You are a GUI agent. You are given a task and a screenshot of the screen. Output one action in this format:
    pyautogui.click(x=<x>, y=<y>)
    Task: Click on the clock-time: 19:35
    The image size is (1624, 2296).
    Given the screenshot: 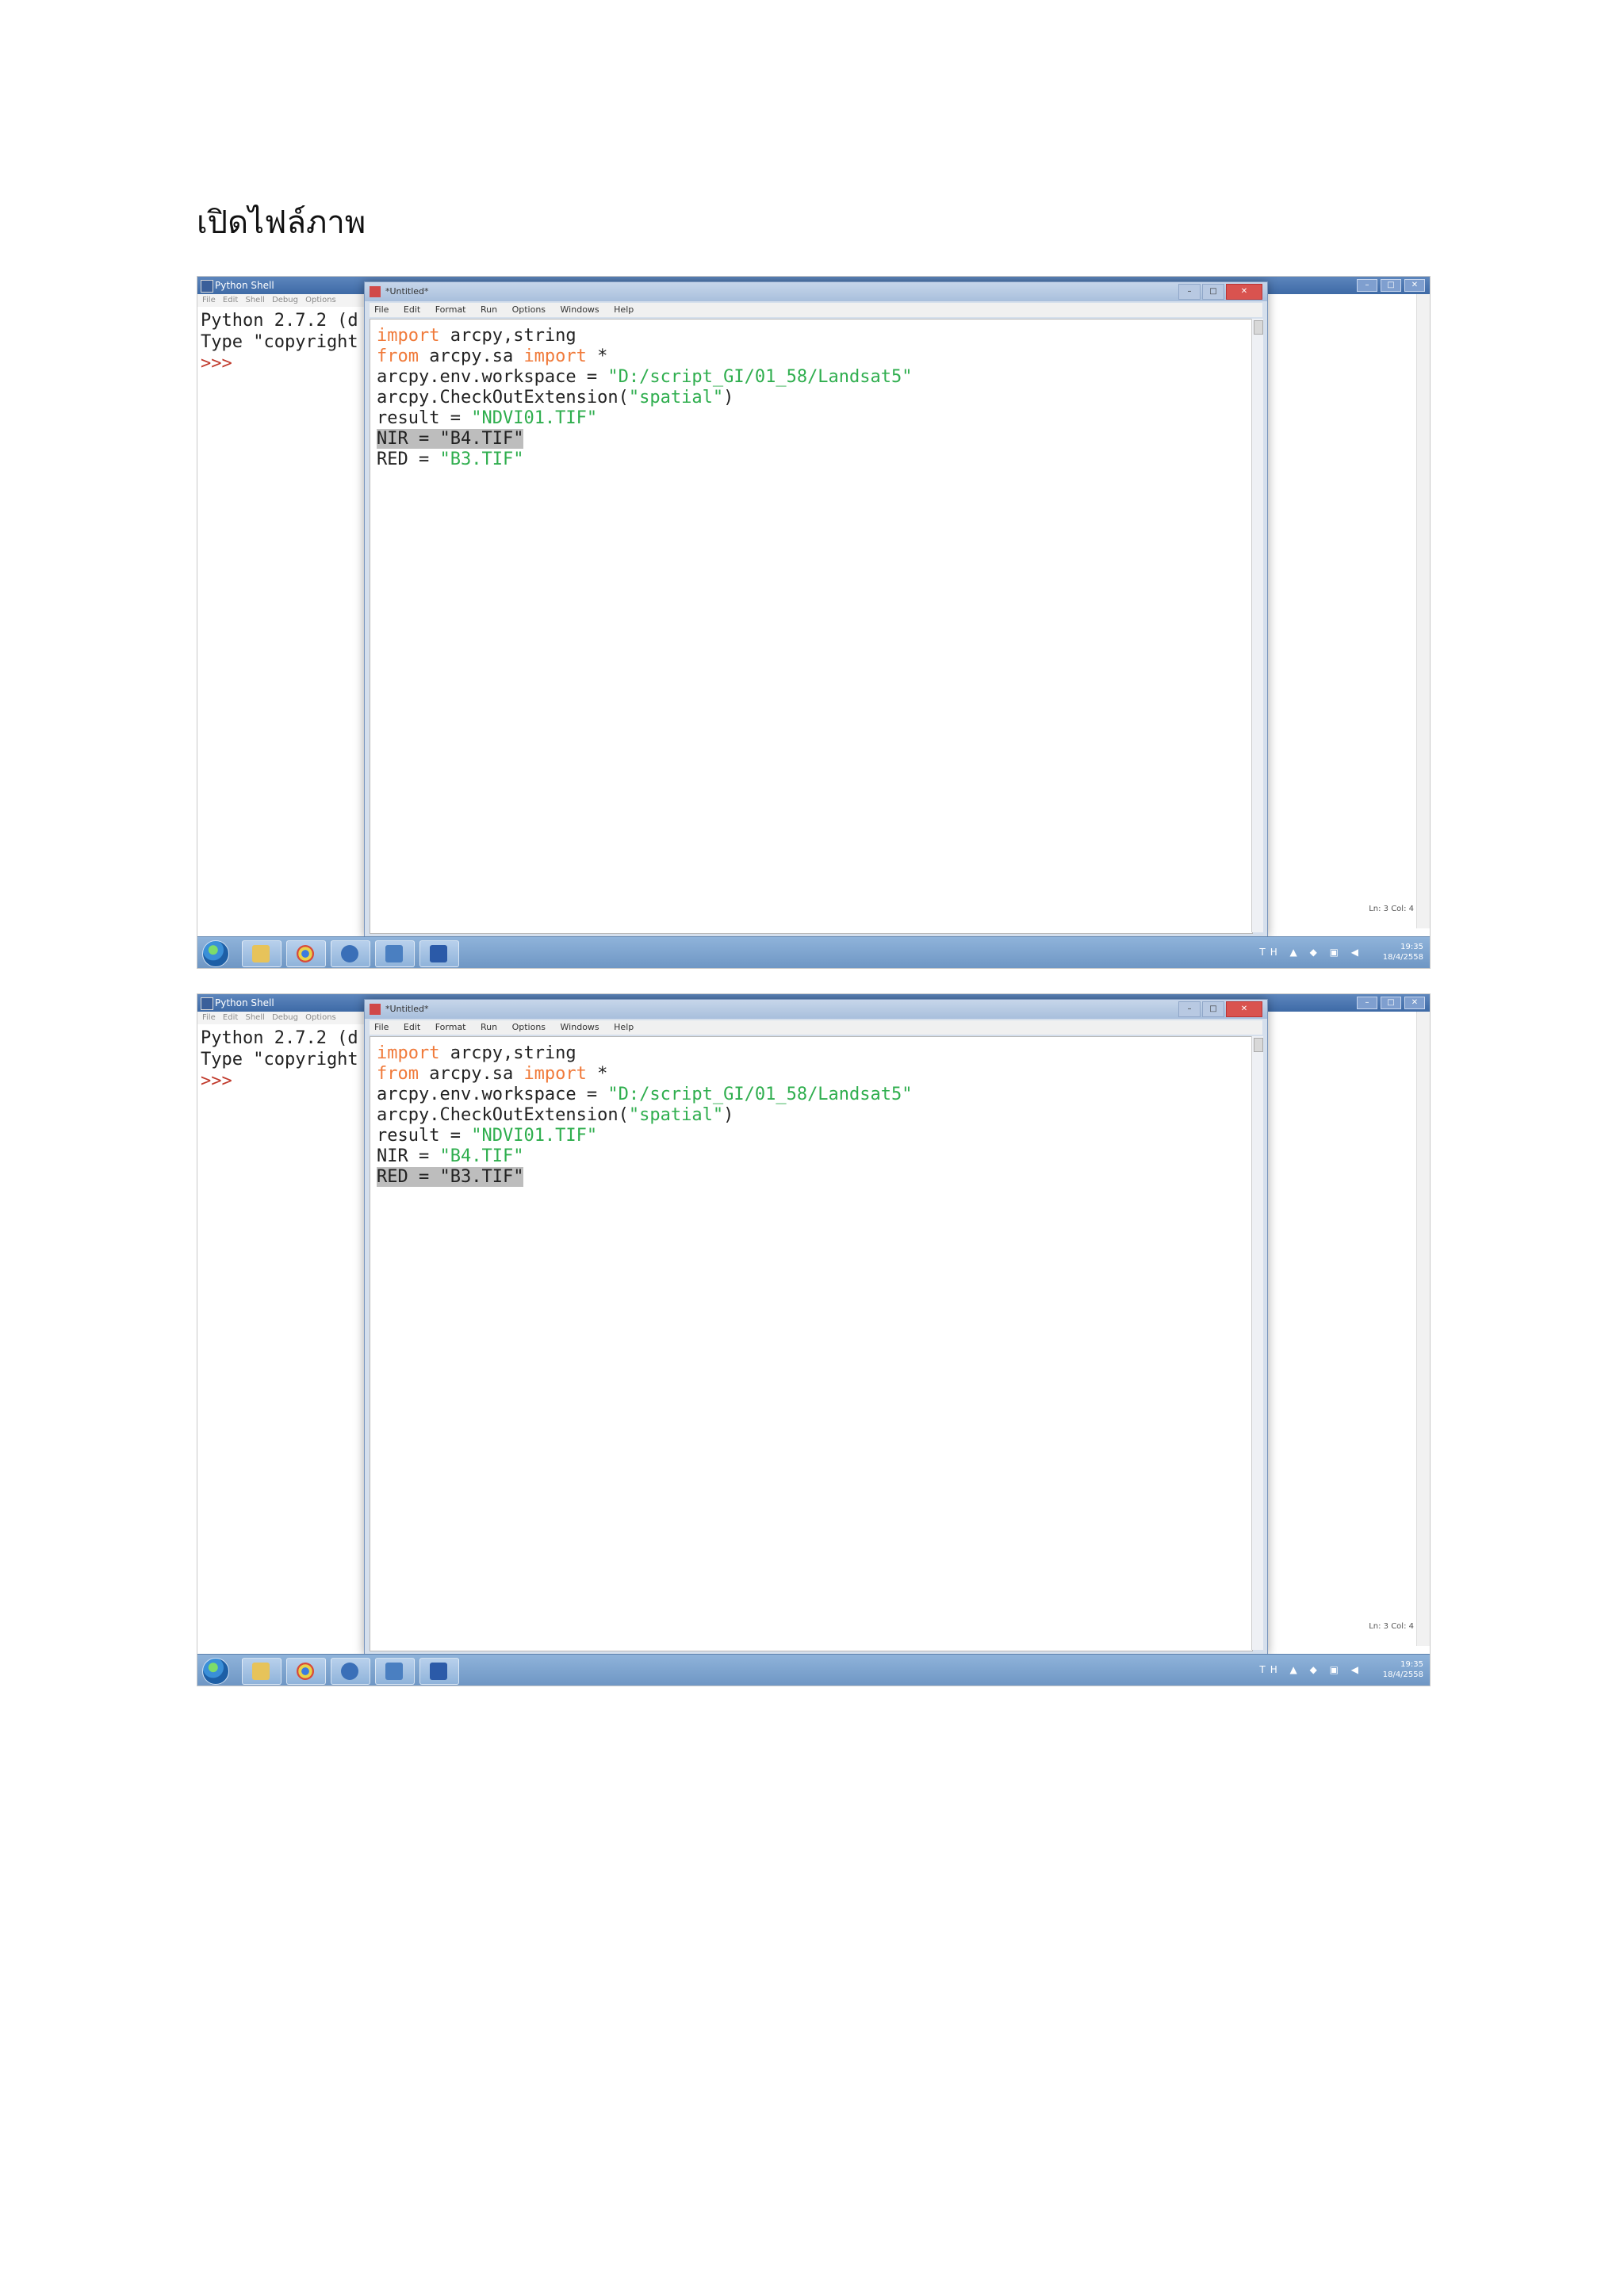 What is the action you would take?
    pyautogui.click(x=1411, y=1664)
    